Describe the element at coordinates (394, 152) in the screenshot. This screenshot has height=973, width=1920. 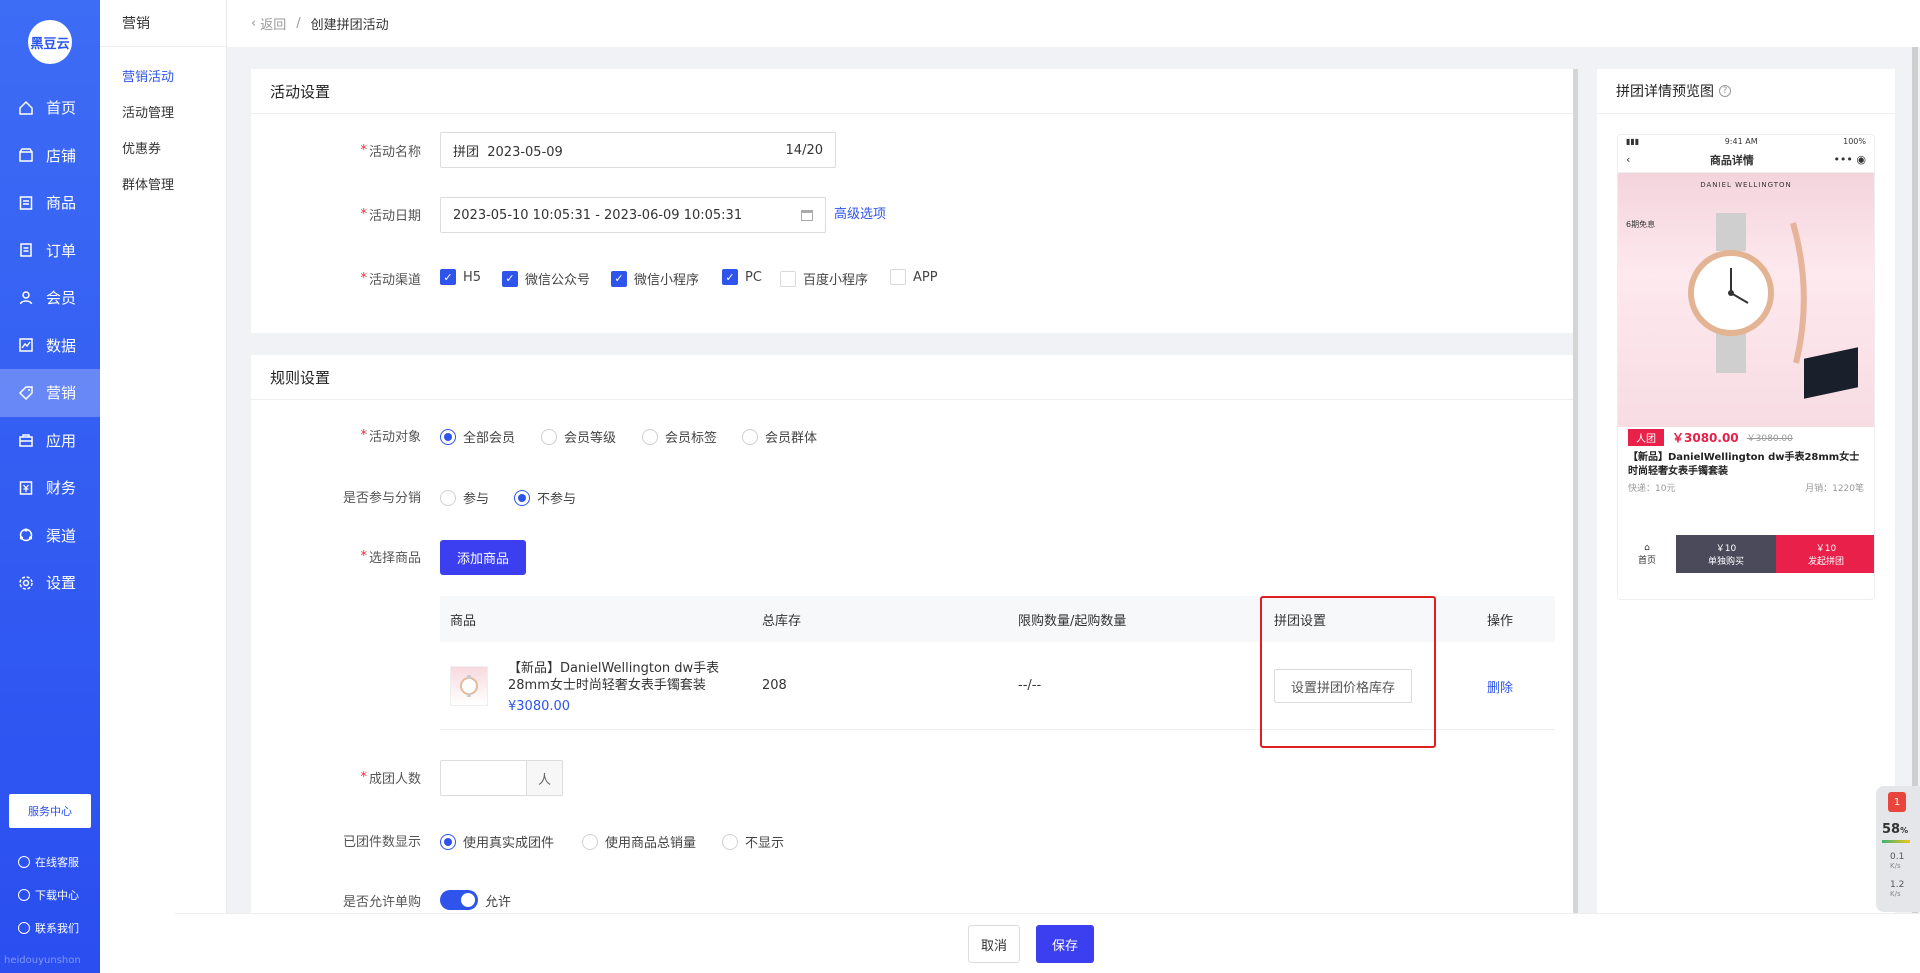
I see `label-text: 活动名称` at that location.